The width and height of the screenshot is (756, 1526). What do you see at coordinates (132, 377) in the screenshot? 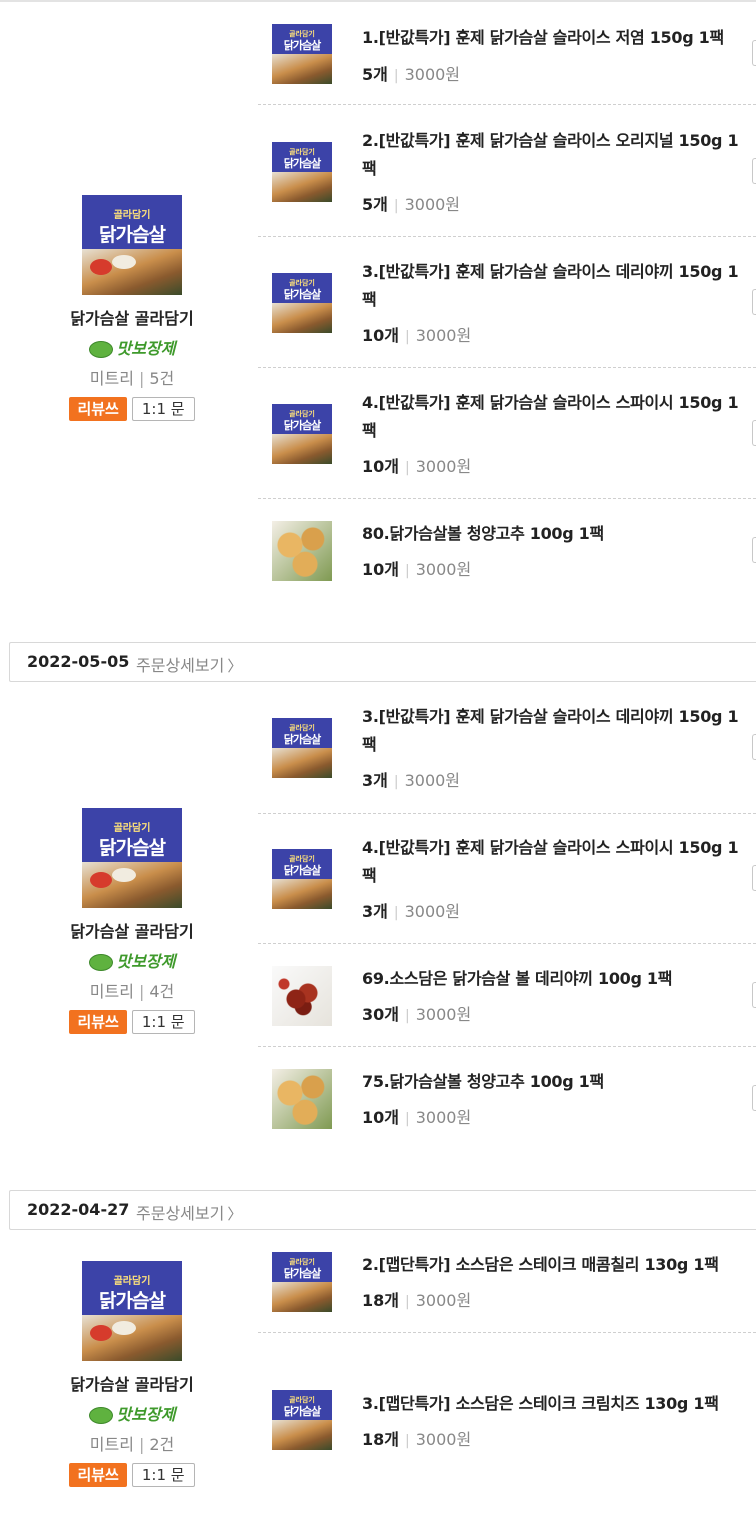
I see `seller-meta: 미트리 | 5건` at bounding box center [132, 377].